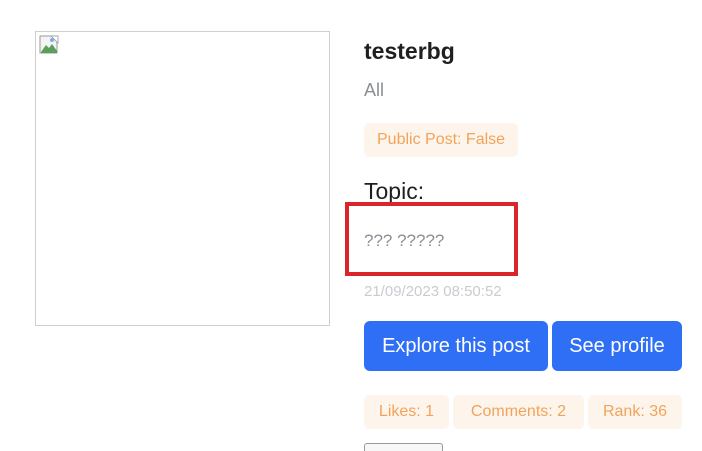 The image size is (702, 451). I want to click on rank-badge: Rank: 36, so click(635, 412).